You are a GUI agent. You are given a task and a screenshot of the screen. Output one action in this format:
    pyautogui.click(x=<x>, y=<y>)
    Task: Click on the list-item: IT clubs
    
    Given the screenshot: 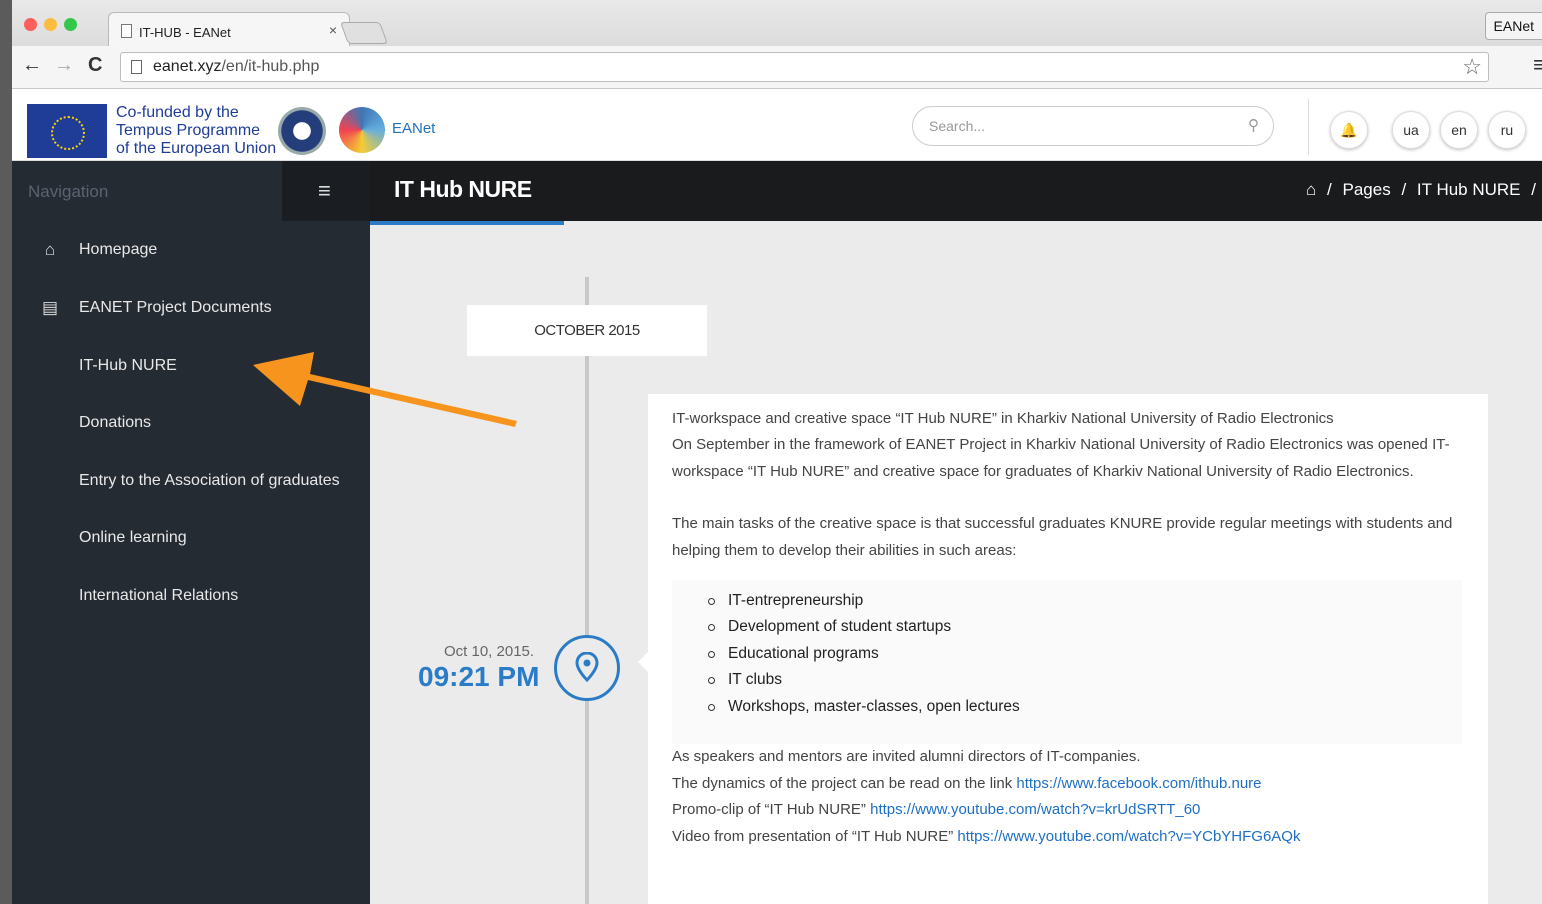 What is the action you would take?
    pyautogui.click(x=745, y=679)
    